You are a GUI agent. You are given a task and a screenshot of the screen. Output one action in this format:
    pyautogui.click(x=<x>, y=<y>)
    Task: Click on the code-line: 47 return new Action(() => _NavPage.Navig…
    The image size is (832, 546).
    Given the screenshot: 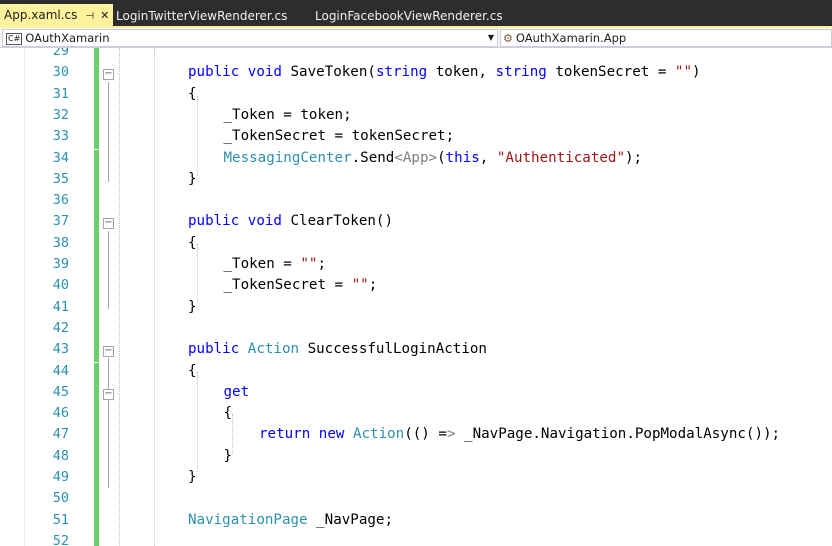 What is the action you would take?
    pyautogui.click(x=416, y=437)
    